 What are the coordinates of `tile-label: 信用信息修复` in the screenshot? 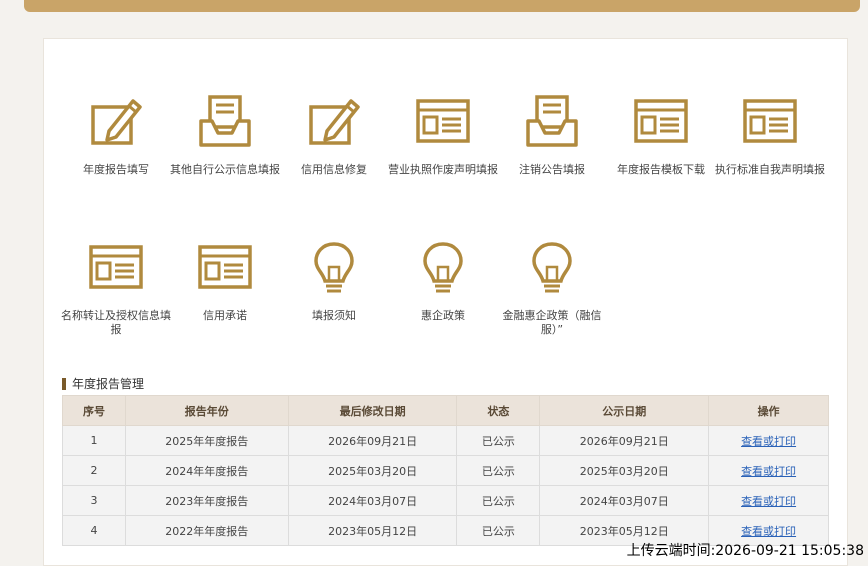 It's located at (334, 169).